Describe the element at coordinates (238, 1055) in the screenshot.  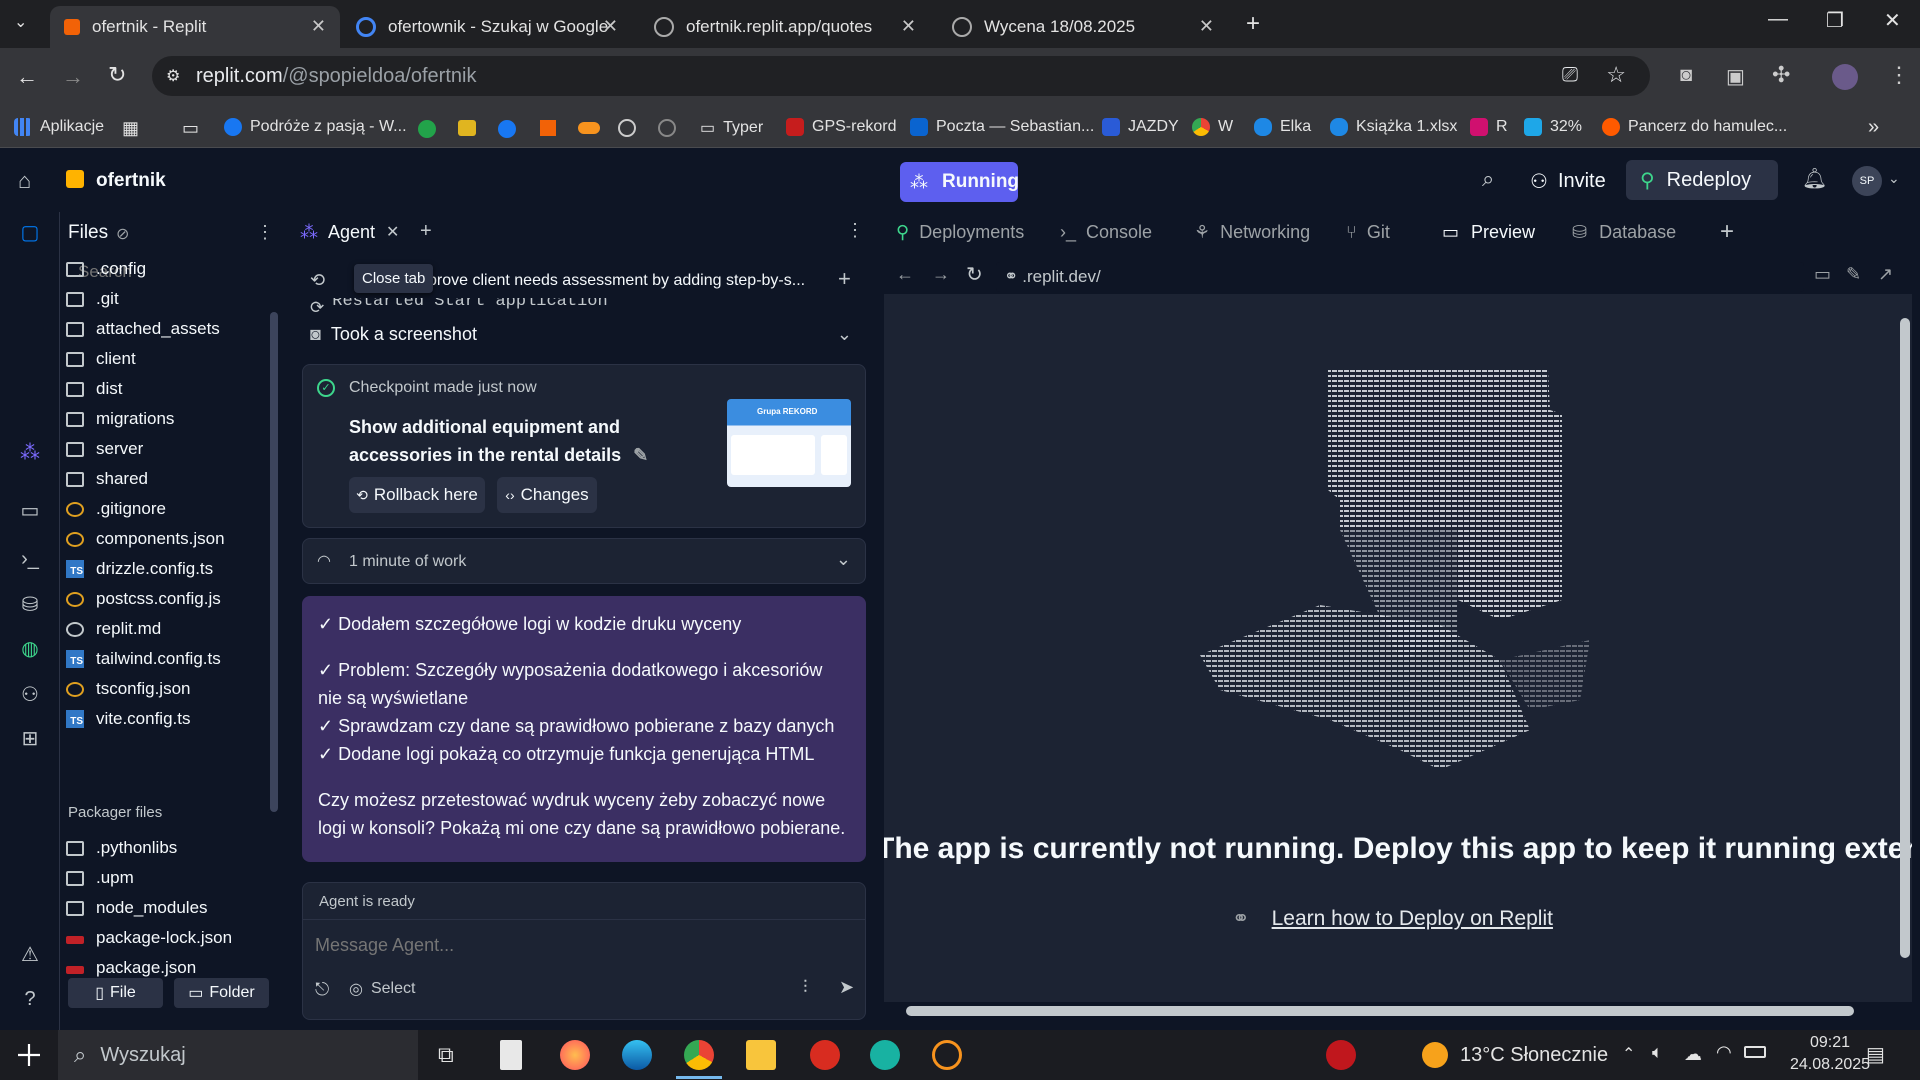
I see `taskbar-search-box: ⌕ Wyszukaj` at that location.